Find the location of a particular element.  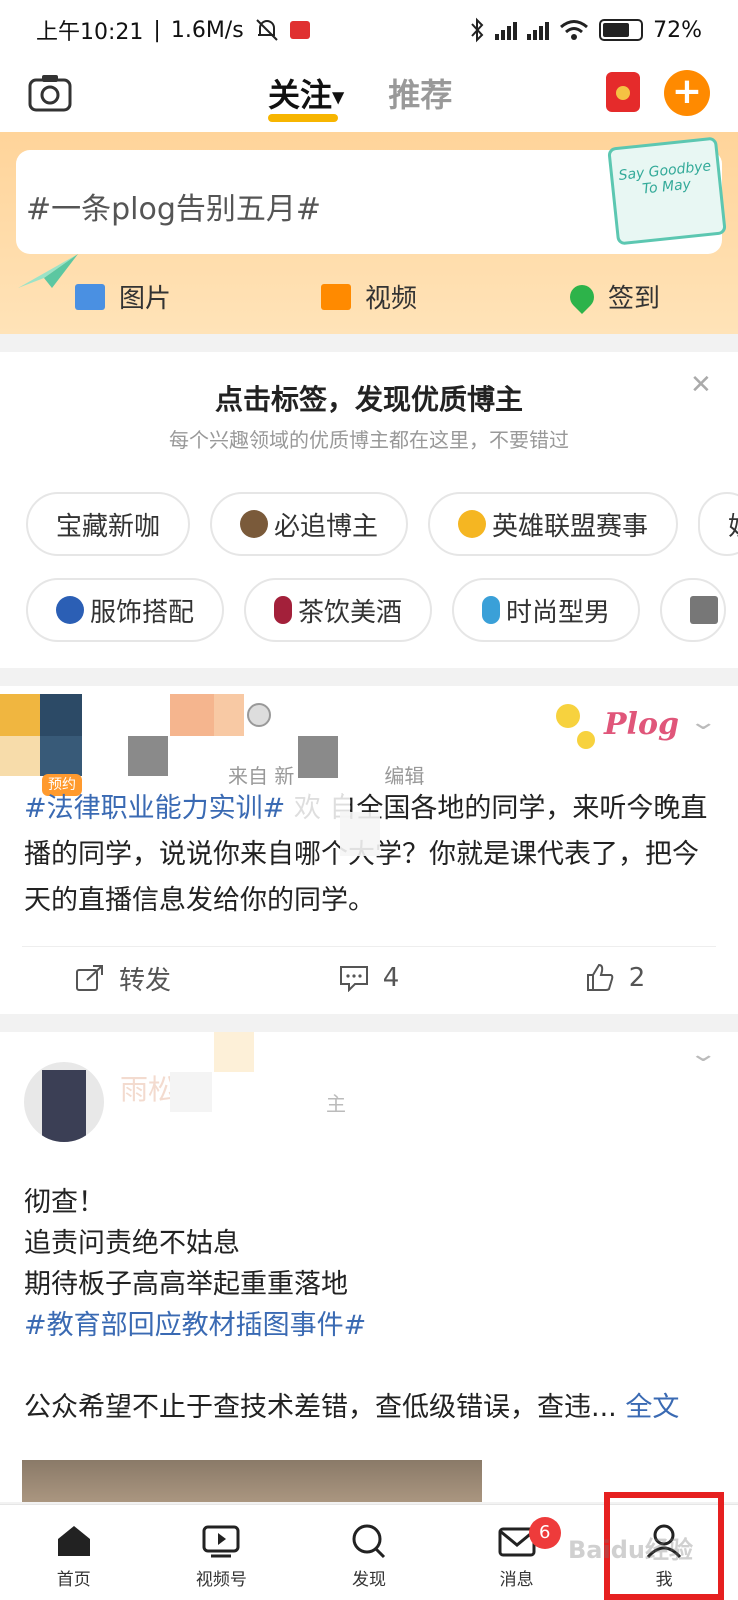

top-nav: 关注▼ 推荐 + is located at coordinates (369, 96).